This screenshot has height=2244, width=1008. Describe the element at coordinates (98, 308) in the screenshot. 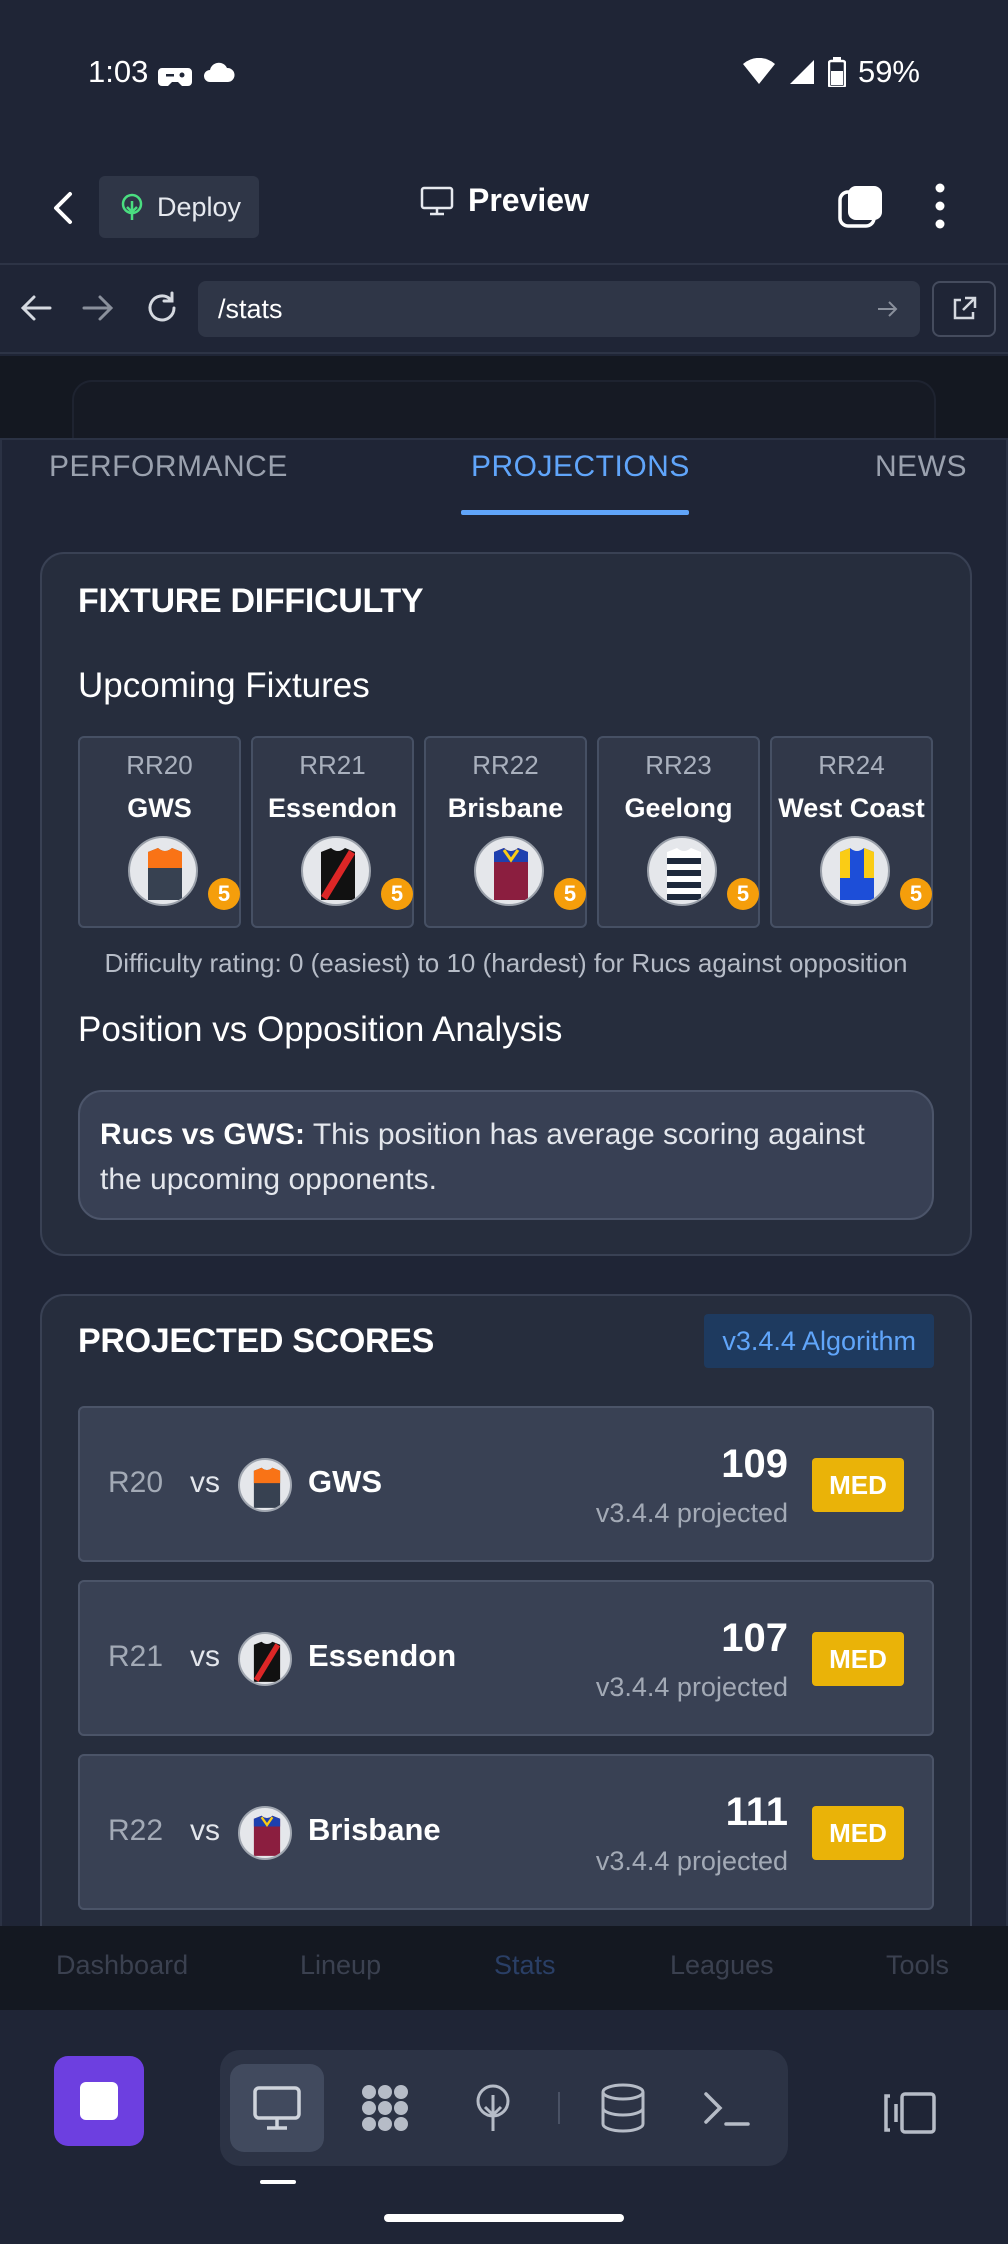

I see `browser-forward-icon` at that location.